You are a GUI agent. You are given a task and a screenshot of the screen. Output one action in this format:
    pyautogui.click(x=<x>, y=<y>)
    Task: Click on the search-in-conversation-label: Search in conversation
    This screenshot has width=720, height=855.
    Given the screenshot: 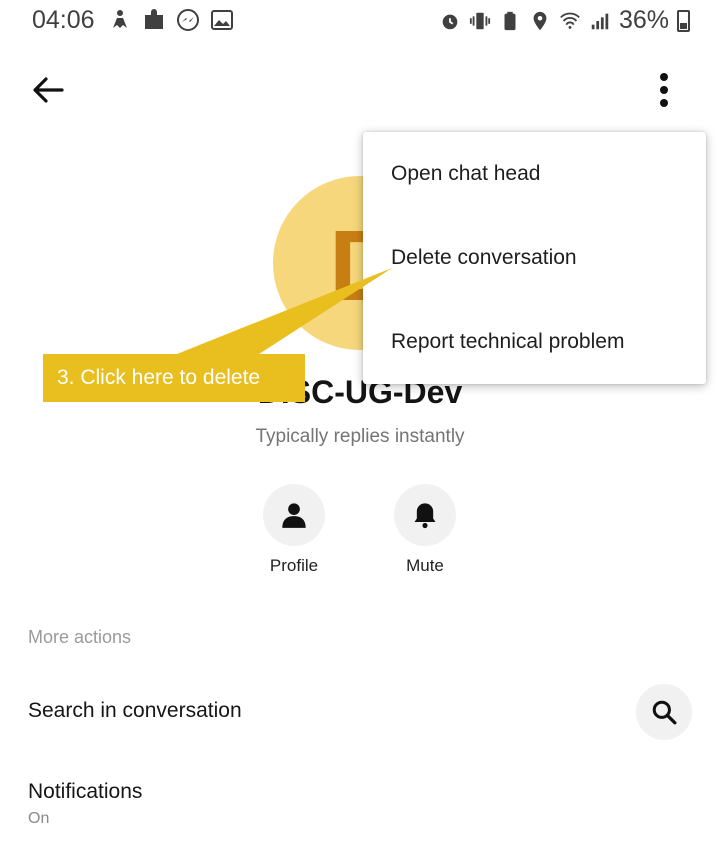 What is the action you would take?
    pyautogui.click(x=135, y=710)
    